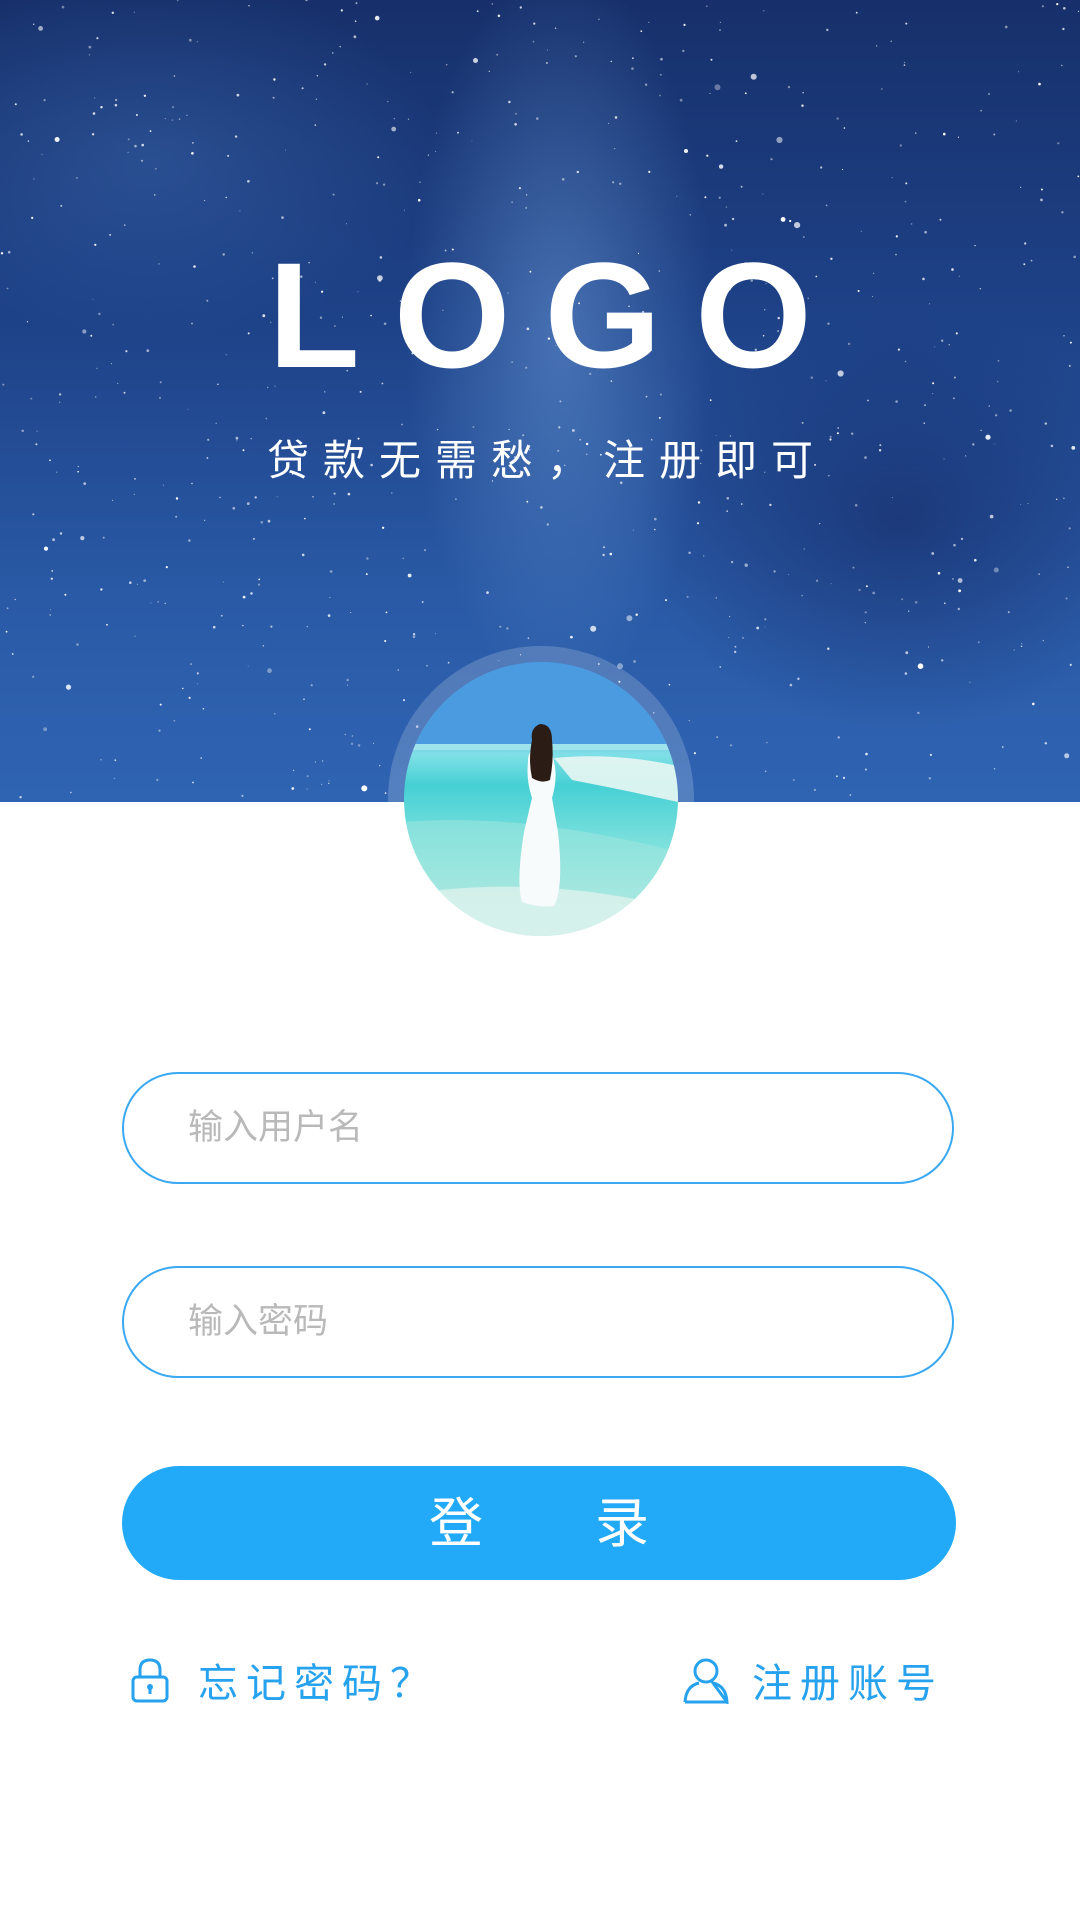 This screenshot has width=1080, height=1920. What do you see at coordinates (318, 1684) in the screenshot?
I see `forgot-password-label: 忘记密码？` at bounding box center [318, 1684].